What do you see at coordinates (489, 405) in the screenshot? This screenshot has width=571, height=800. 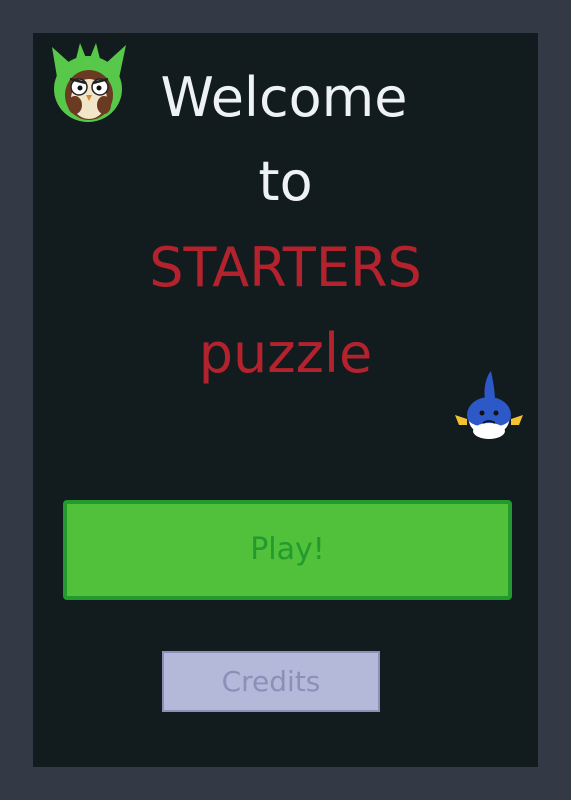 I see `blue-water-starter-icon` at bounding box center [489, 405].